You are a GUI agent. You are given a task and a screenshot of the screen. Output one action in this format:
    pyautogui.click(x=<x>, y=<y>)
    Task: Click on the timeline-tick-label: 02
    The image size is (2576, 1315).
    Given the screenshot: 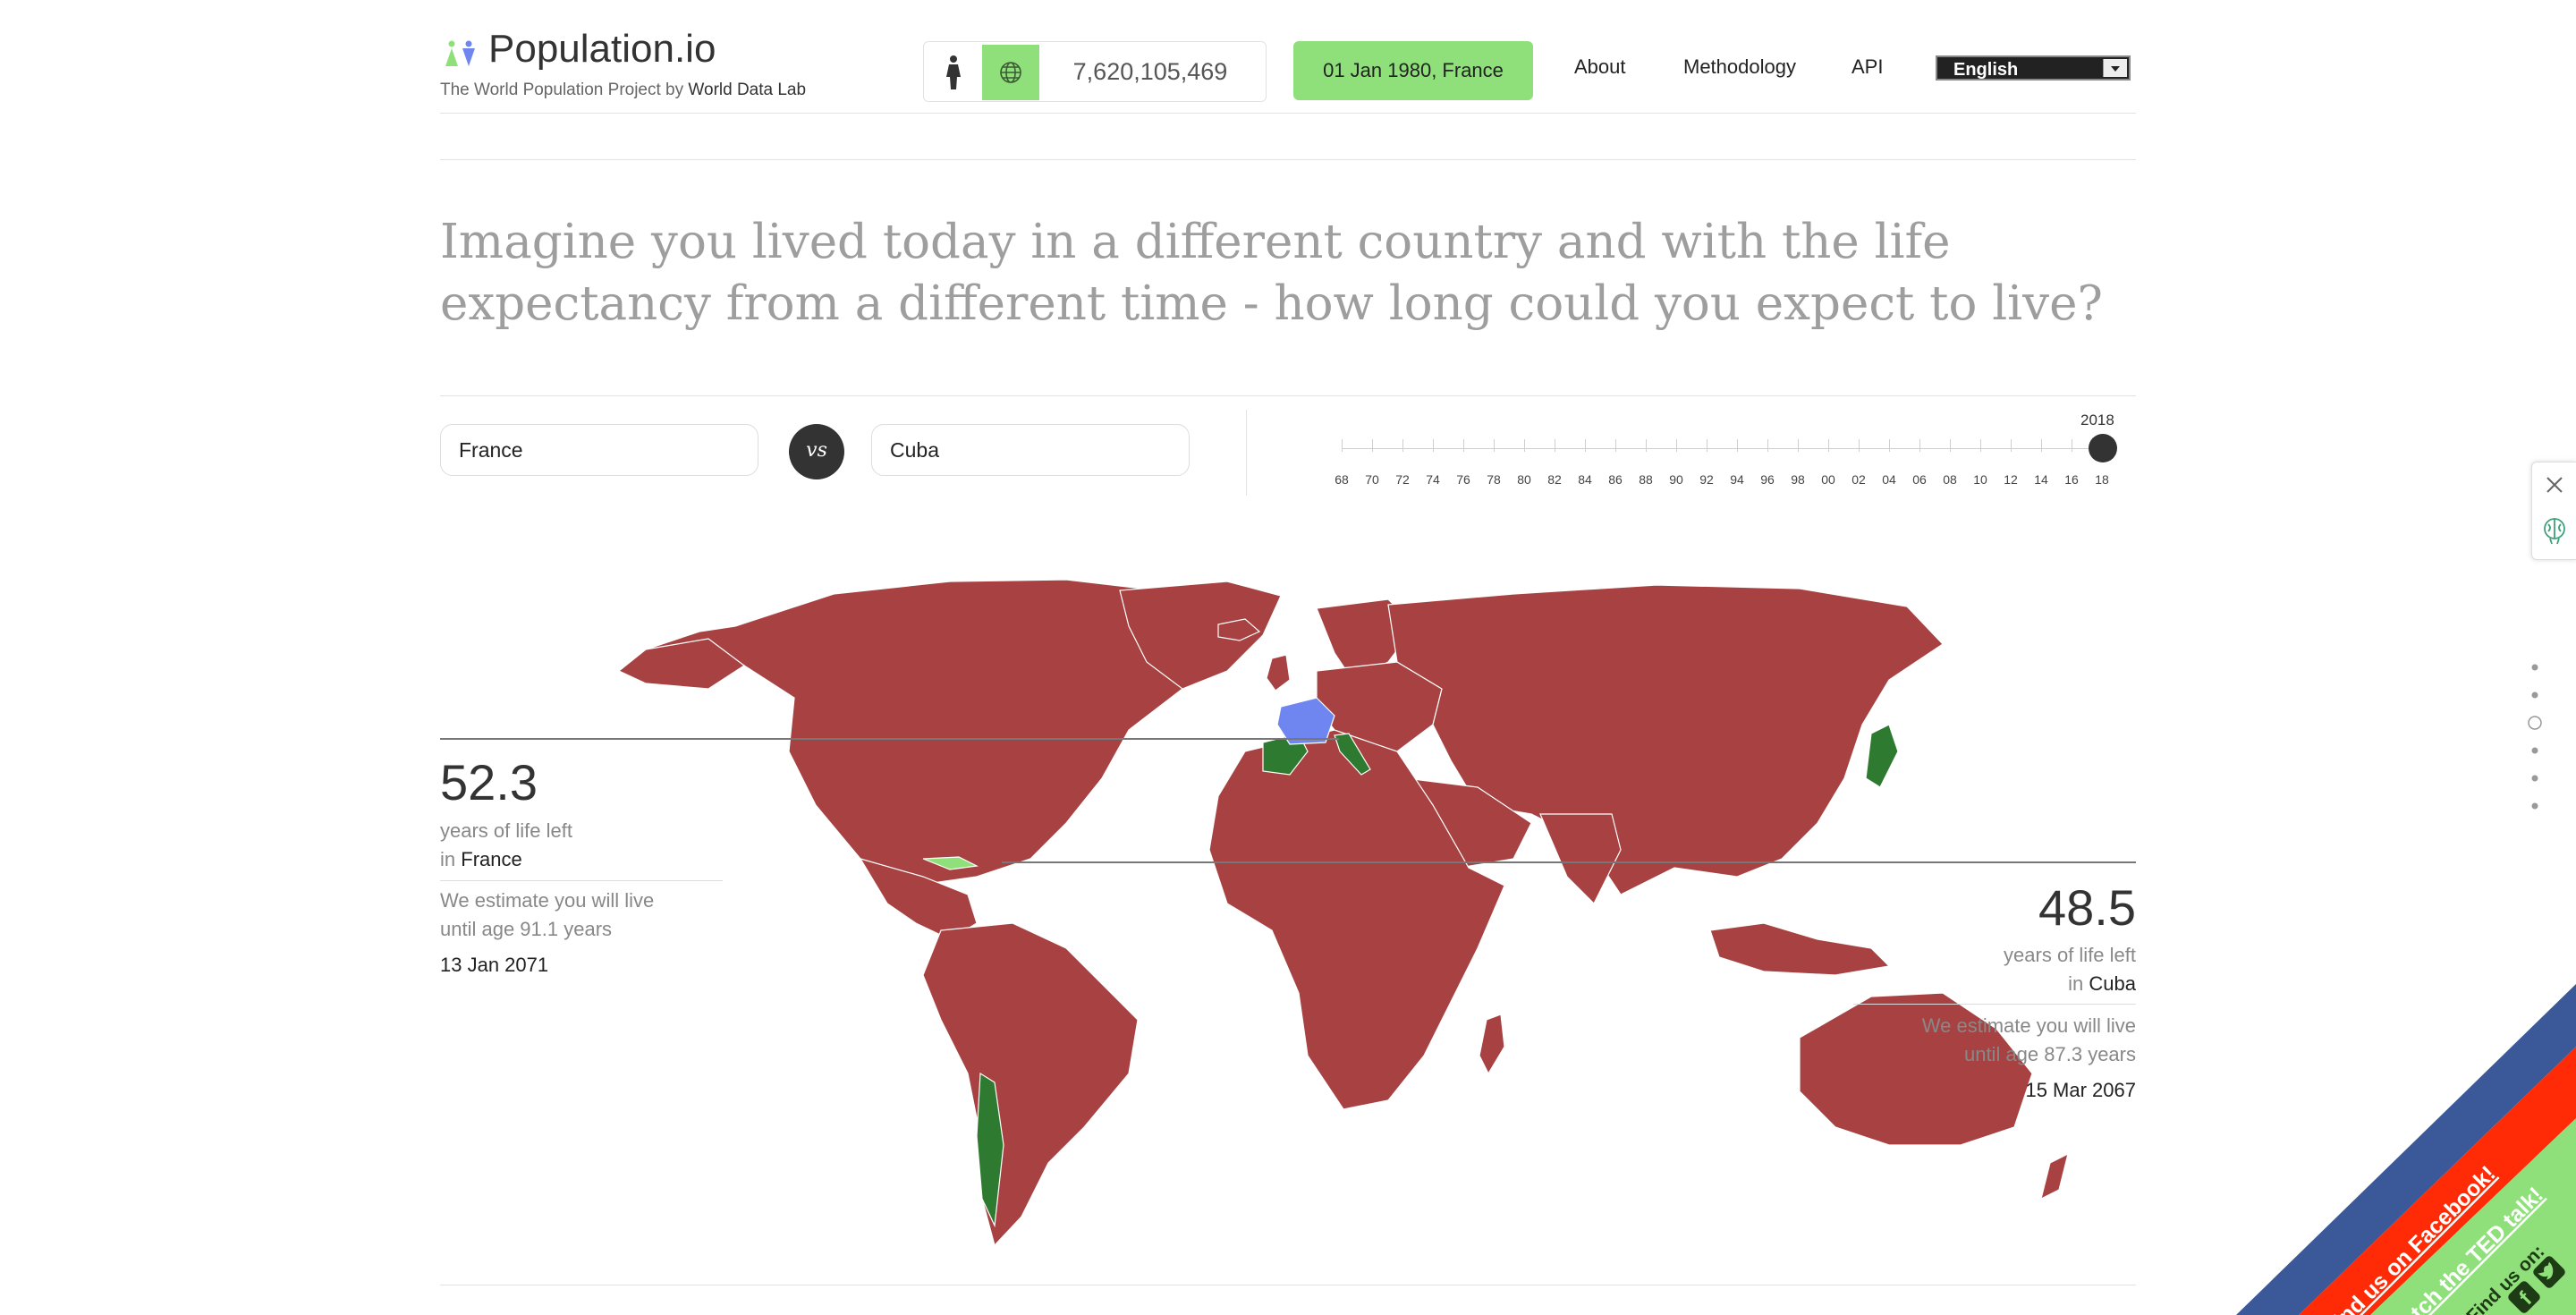 What is the action you would take?
    pyautogui.click(x=1859, y=479)
    